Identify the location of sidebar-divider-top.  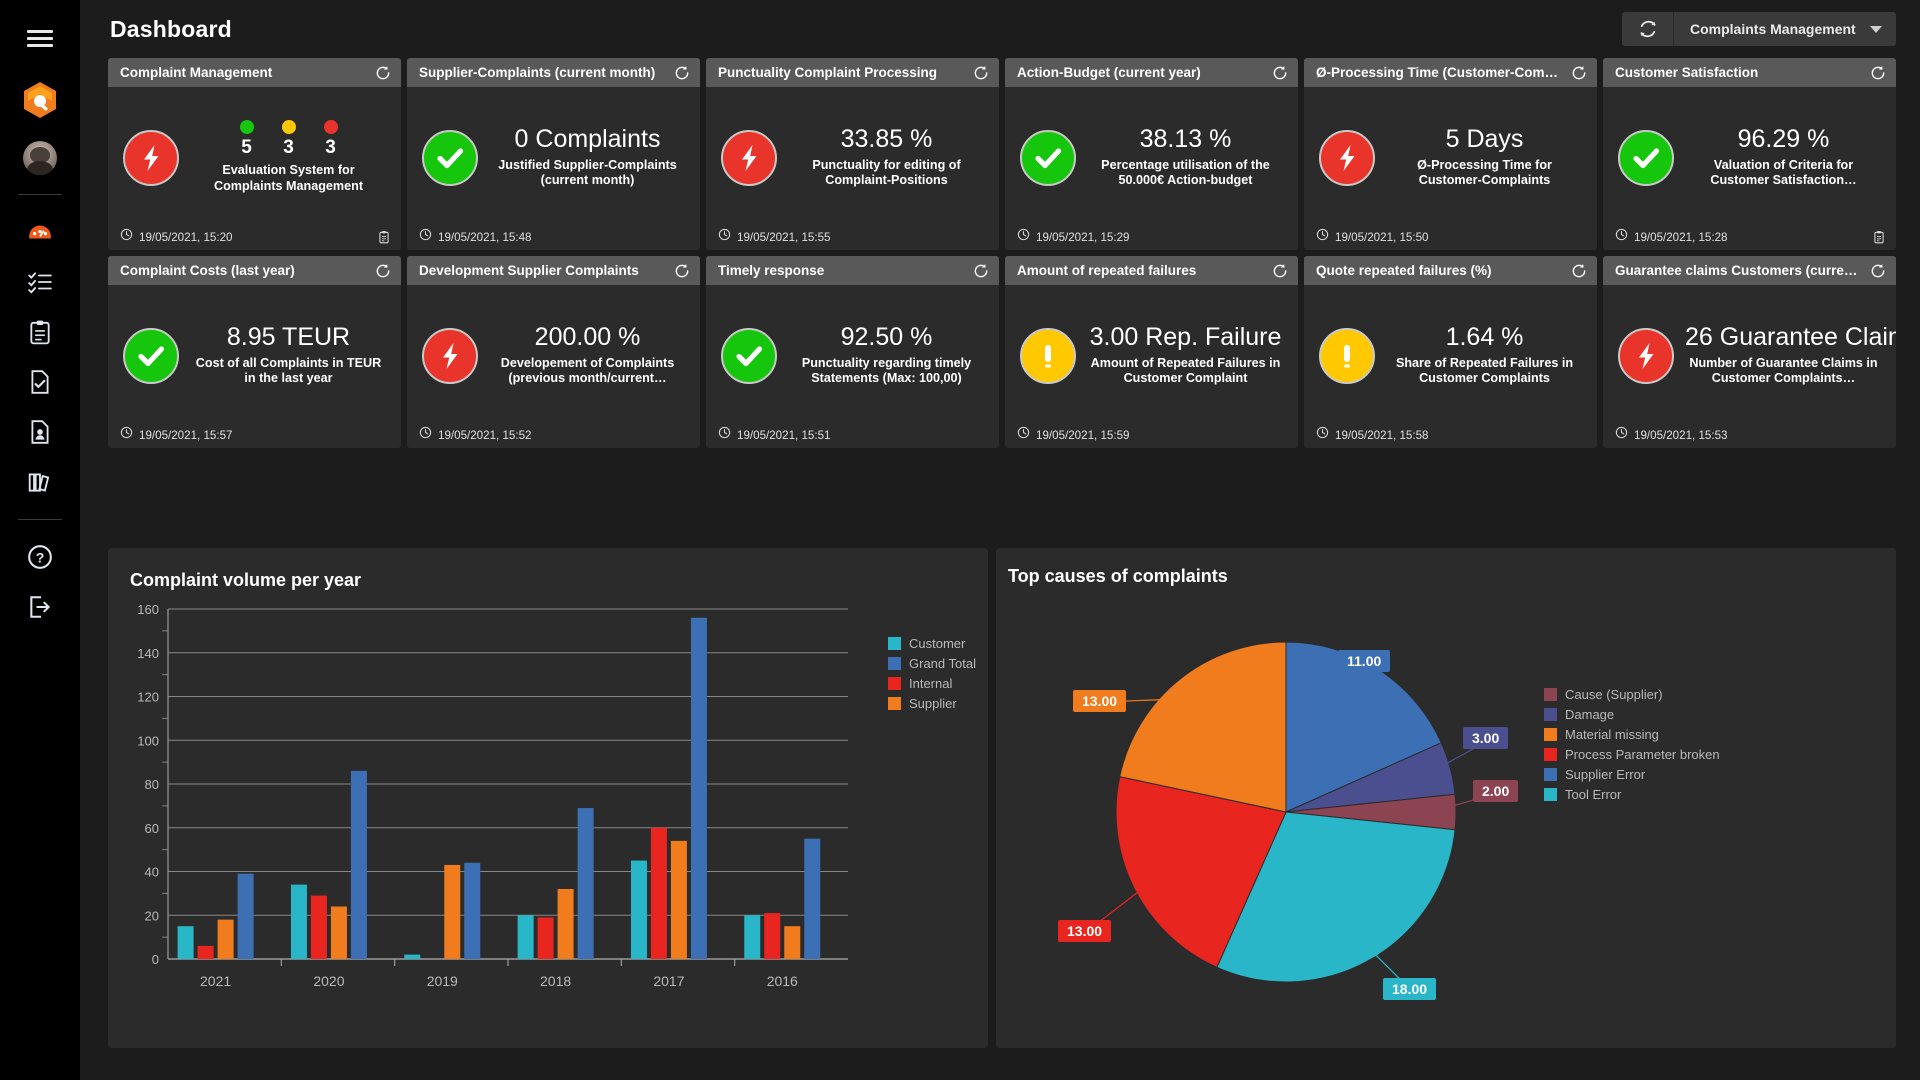
(40, 194).